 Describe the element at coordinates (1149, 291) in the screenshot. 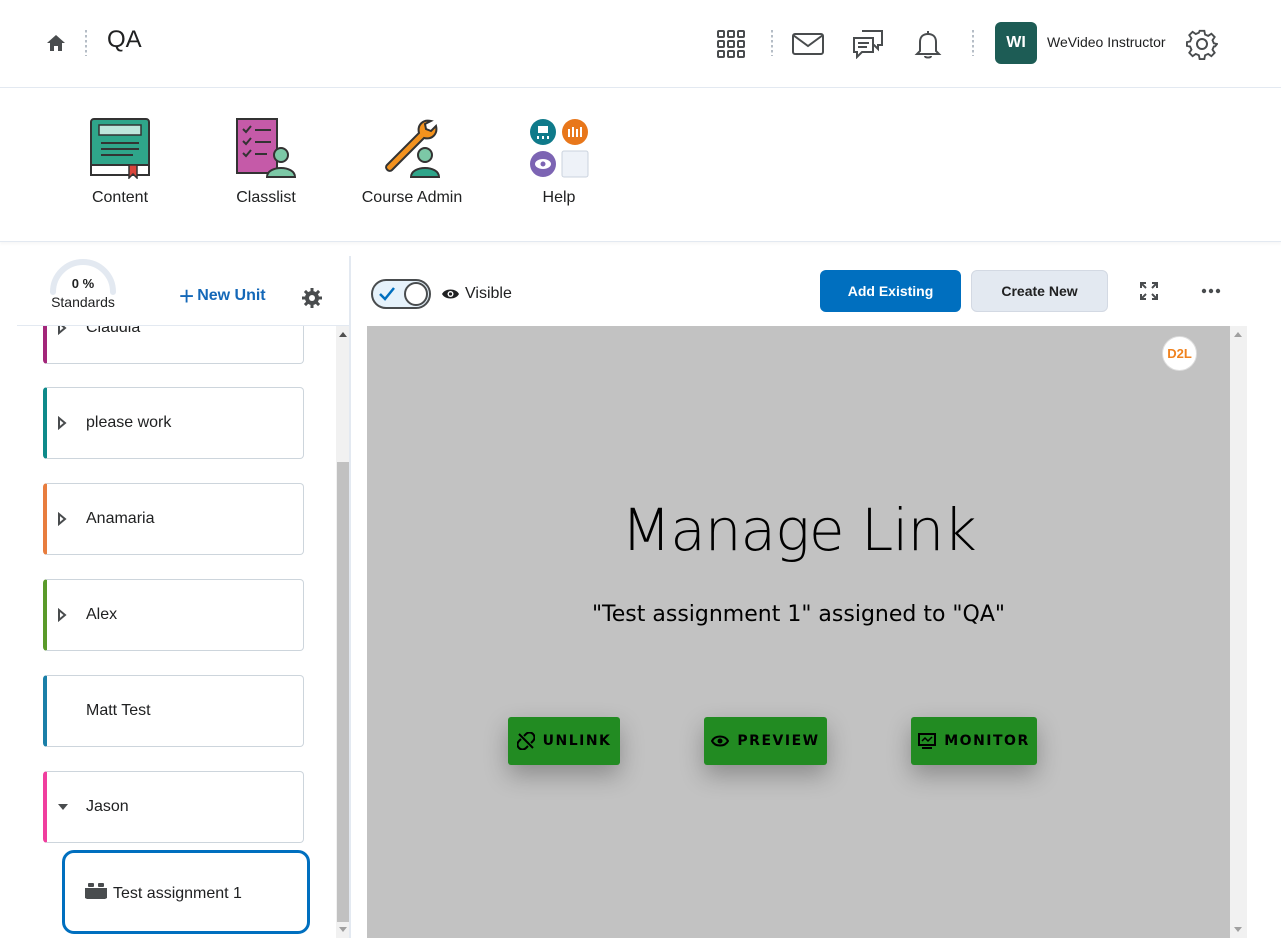

I see `fullscreen-icon` at that location.